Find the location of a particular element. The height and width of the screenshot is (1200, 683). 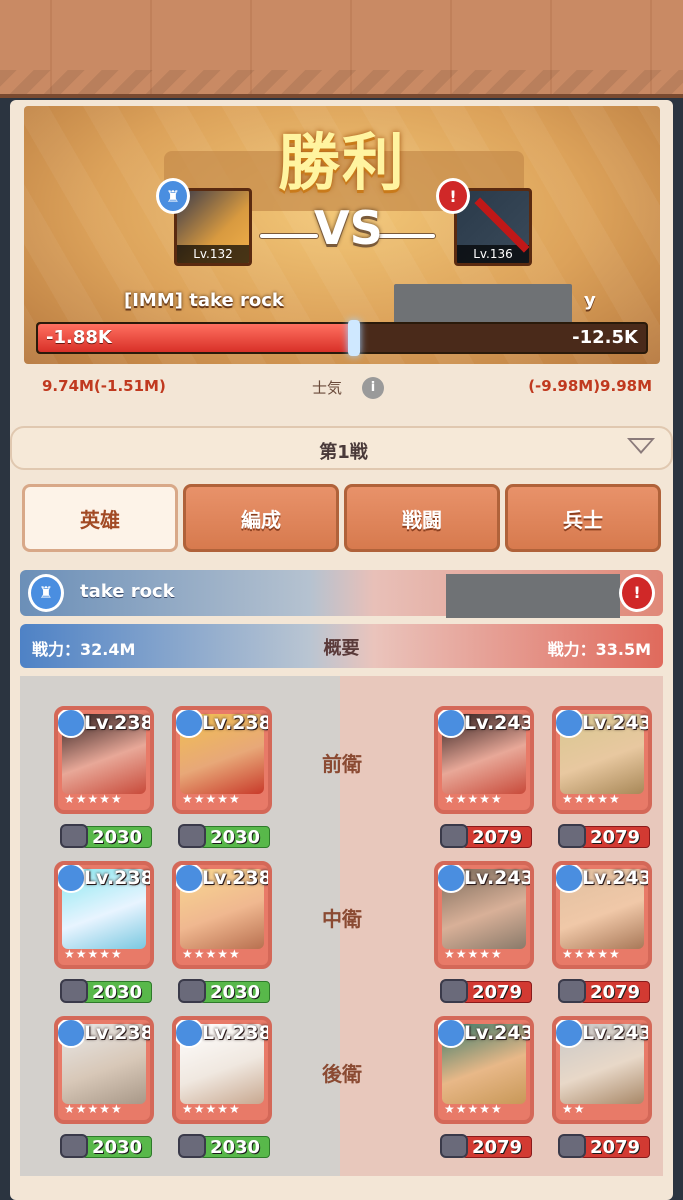

right-total-power: 戦力：33.5M is located at coordinates (599, 649).